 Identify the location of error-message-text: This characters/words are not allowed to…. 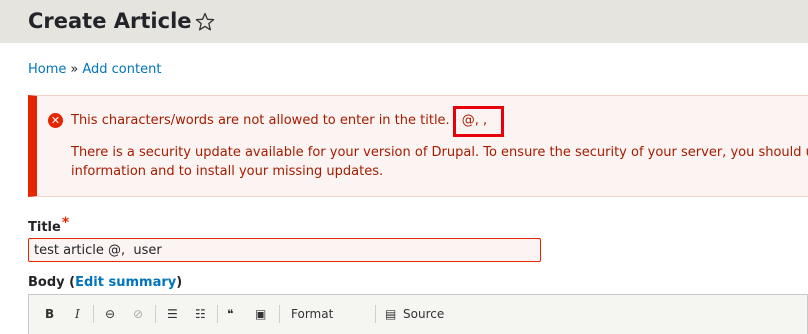
(260, 120).